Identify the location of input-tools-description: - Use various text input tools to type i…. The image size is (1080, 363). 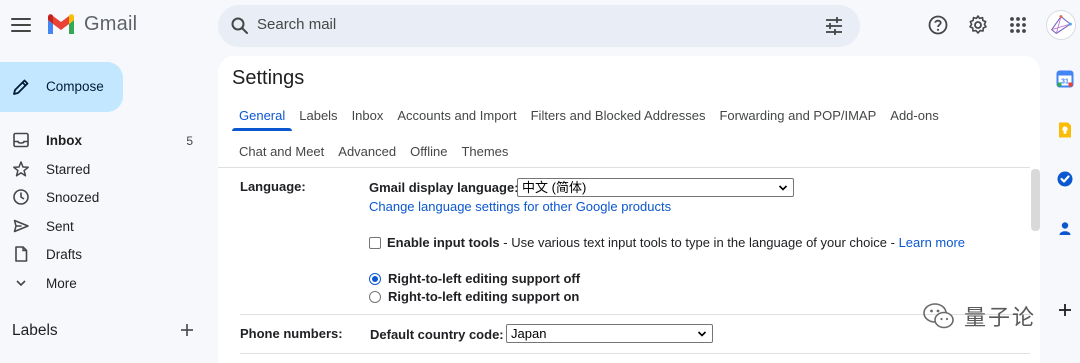
(699, 242).